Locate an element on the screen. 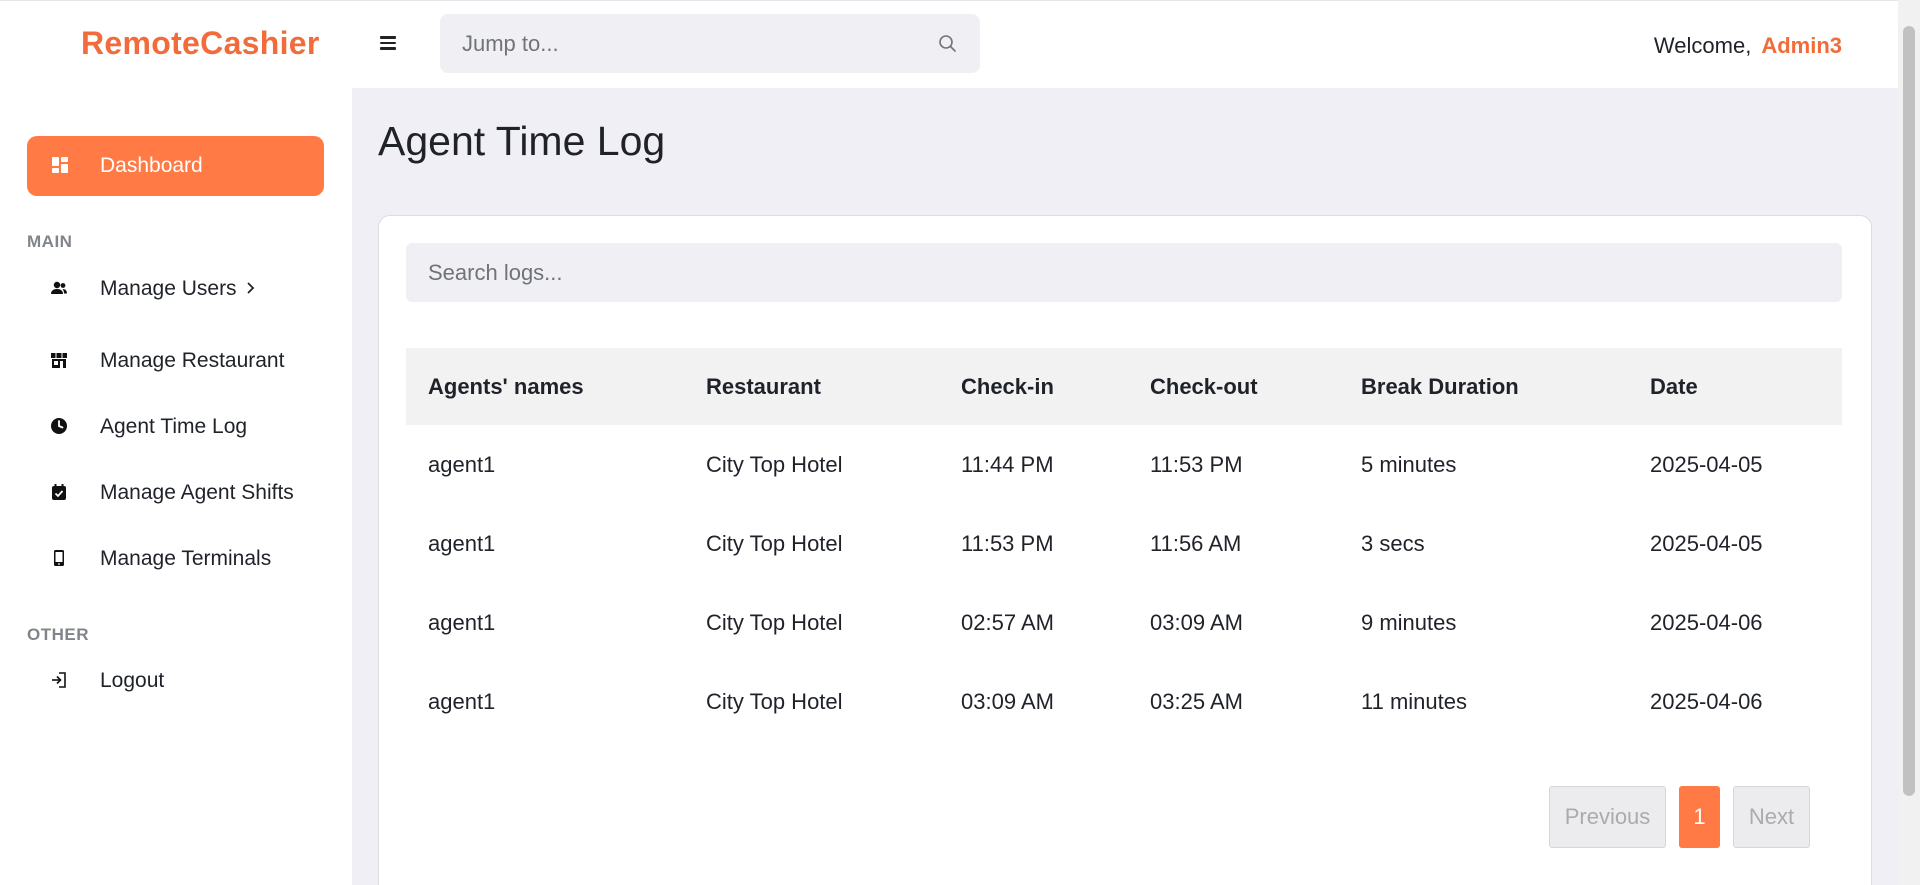  column-header: Check-out is located at coordinates (1233, 386).